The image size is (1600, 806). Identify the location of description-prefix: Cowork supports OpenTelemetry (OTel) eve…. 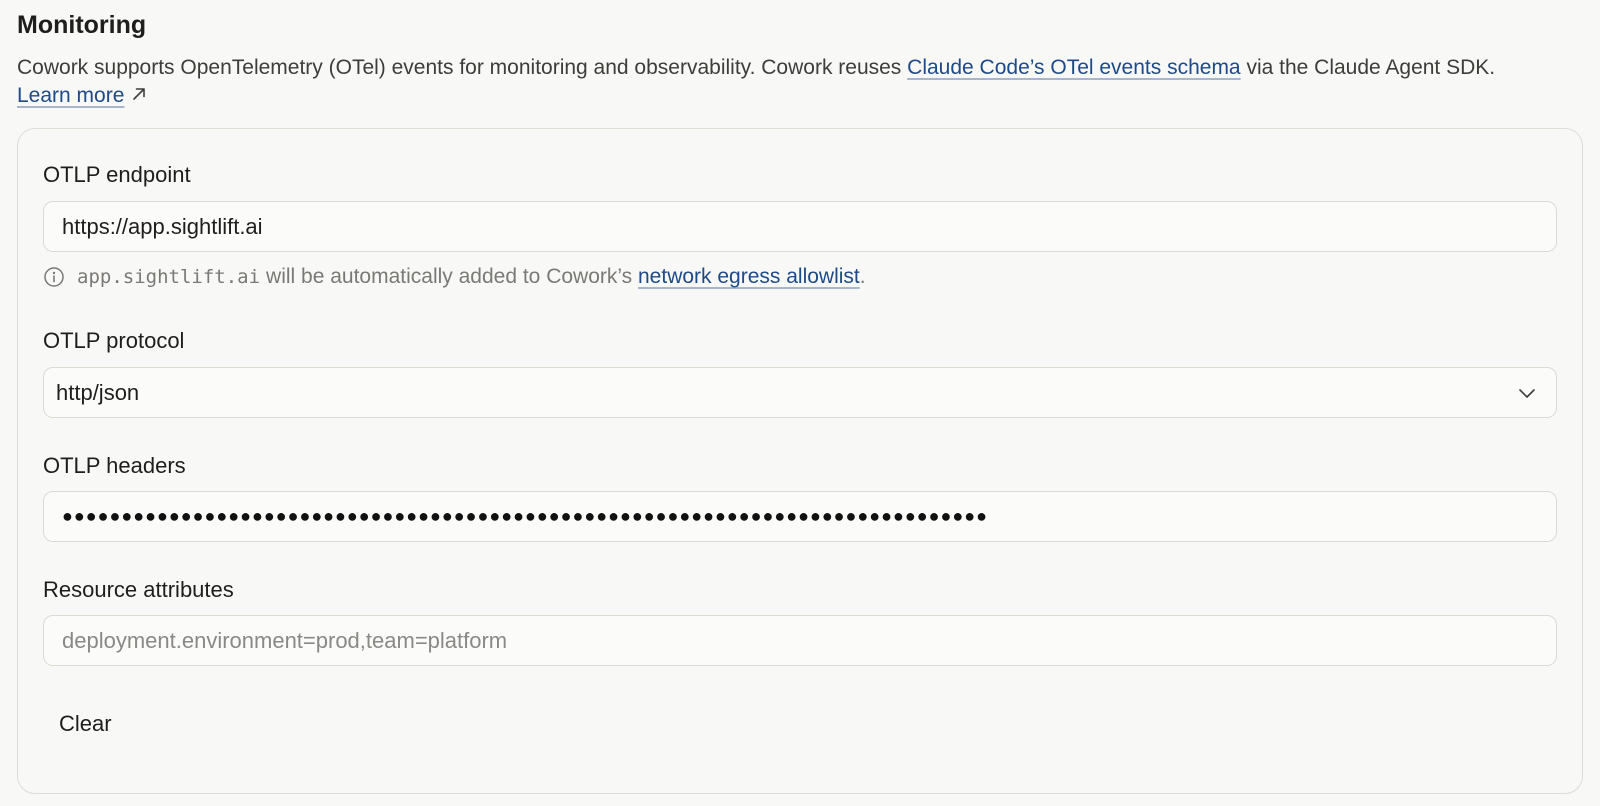
(462, 67).